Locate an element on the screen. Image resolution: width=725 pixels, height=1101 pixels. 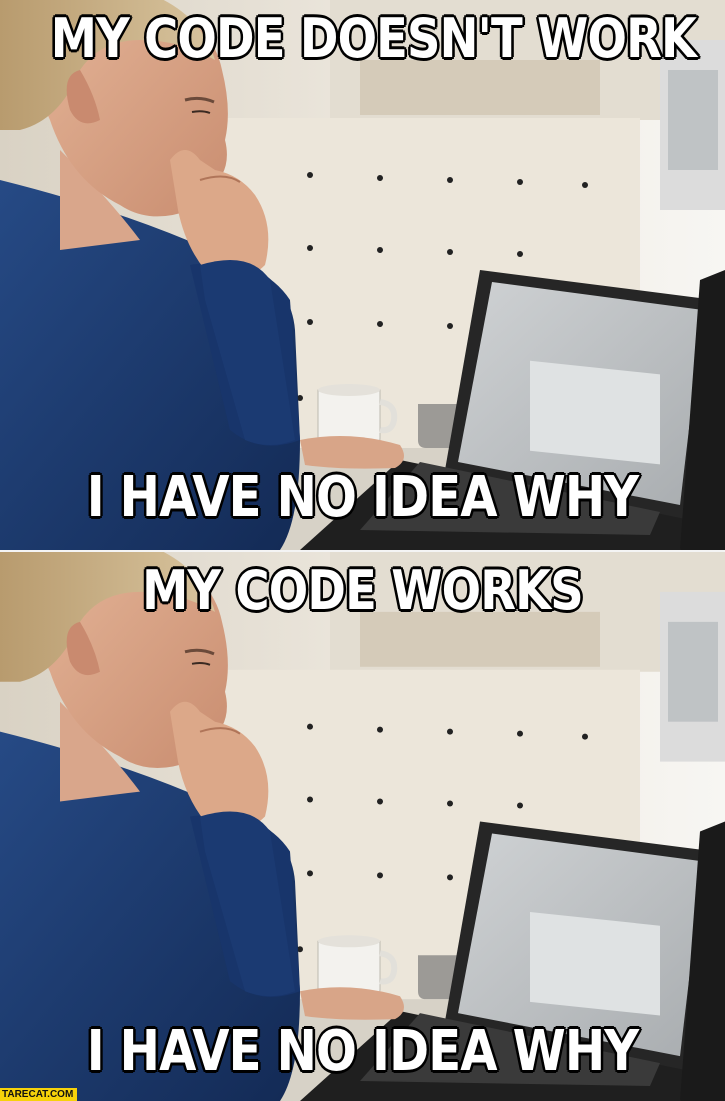
caption-top-panel-top: MY CODE DOESN'T WORK is located at coordinates (374, 38).